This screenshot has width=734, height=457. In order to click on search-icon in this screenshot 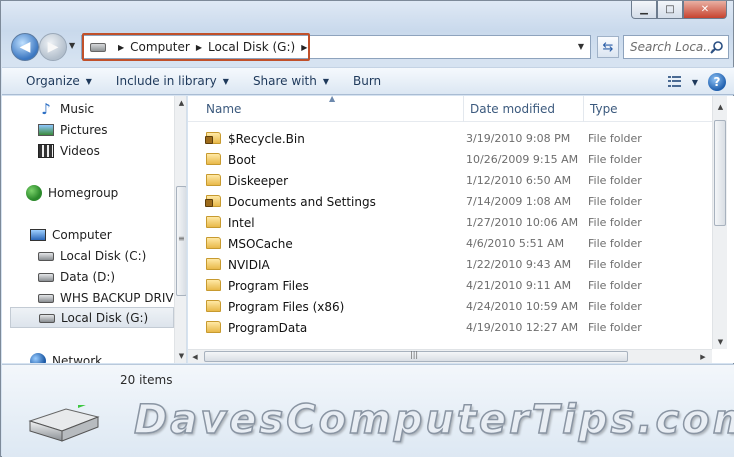, I will do `click(717, 47)`.